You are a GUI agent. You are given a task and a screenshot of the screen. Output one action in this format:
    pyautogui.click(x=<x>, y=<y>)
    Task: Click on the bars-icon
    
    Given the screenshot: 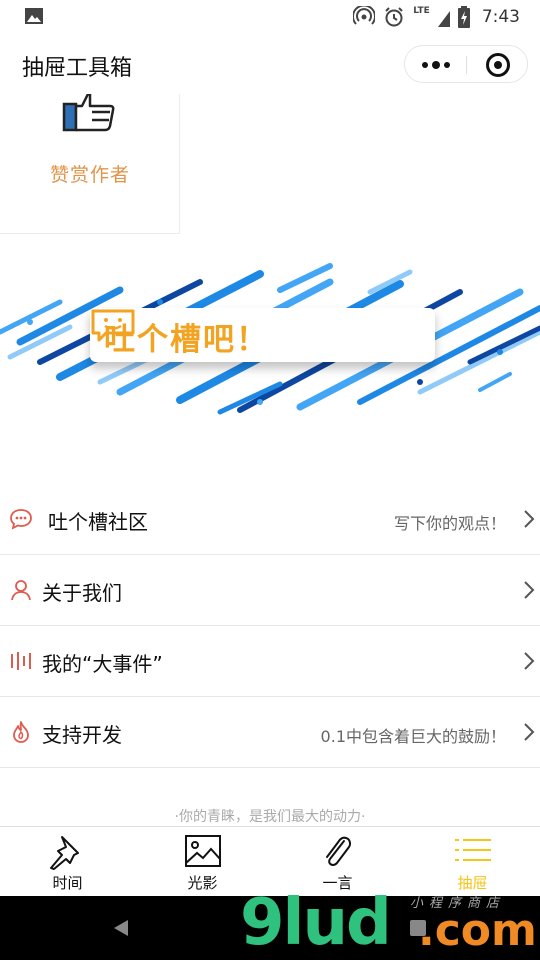 What is the action you would take?
    pyautogui.click(x=21, y=661)
    